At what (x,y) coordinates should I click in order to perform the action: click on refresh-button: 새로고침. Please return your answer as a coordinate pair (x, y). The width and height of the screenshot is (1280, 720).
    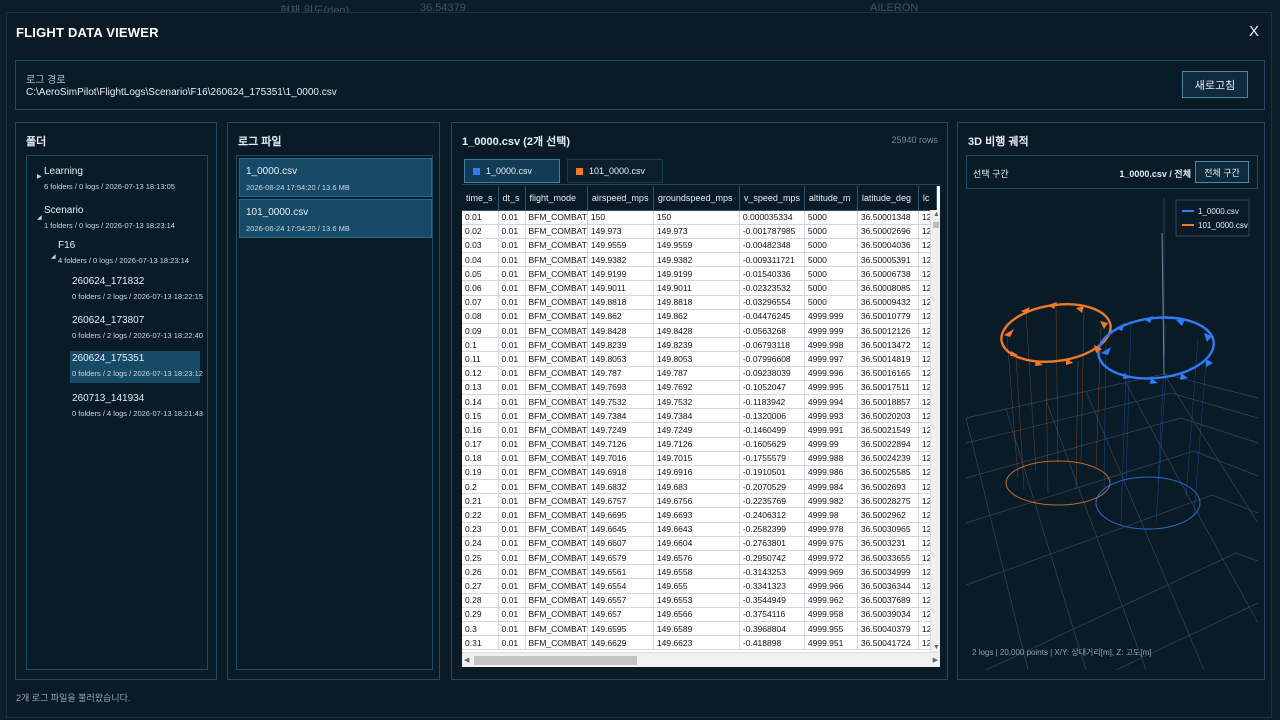
    Looking at the image, I should click on (1215, 84).